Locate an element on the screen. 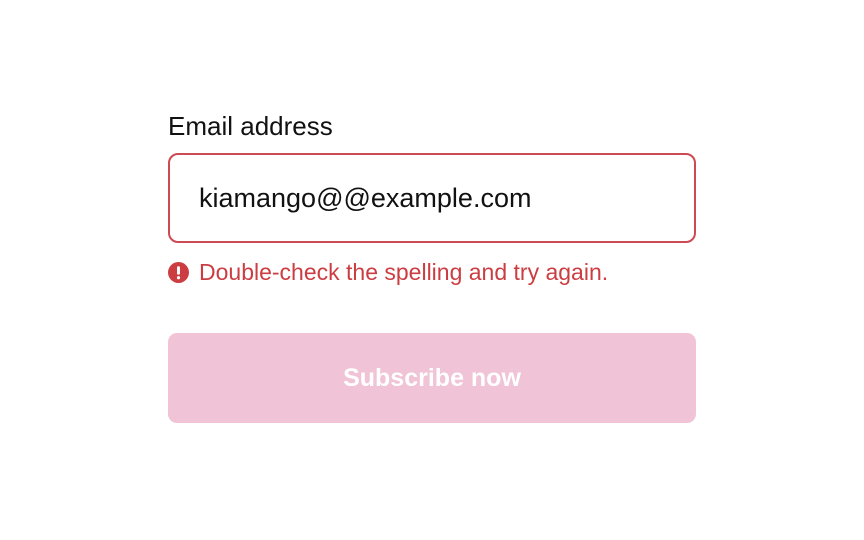  email-label: Email address is located at coordinates (250, 126).